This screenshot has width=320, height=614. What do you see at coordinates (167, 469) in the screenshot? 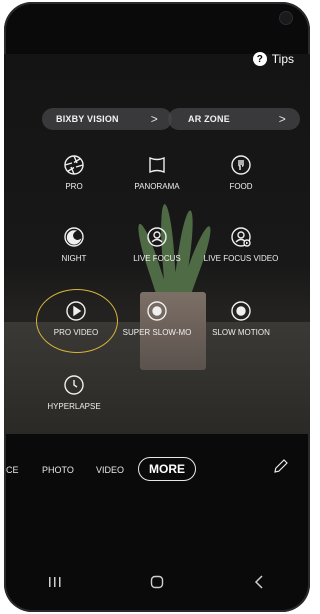
I see `tab-more: MORE` at bounding box center [167, 469].